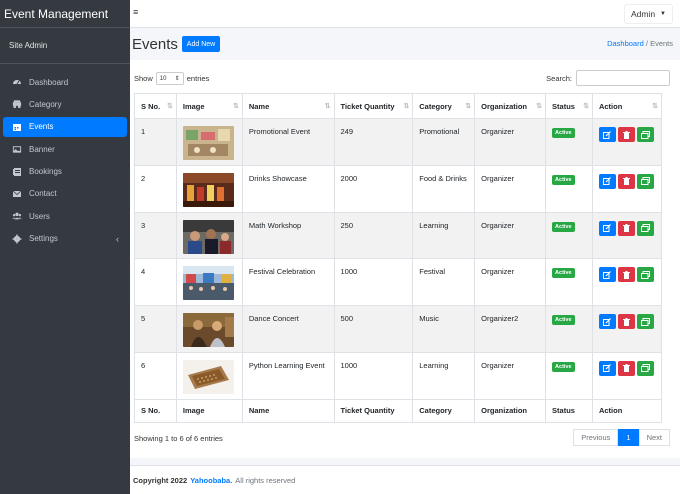 The height and width of the screenshot is (494, 680). I want to click on cell-sno: 5, so click(155, 329).